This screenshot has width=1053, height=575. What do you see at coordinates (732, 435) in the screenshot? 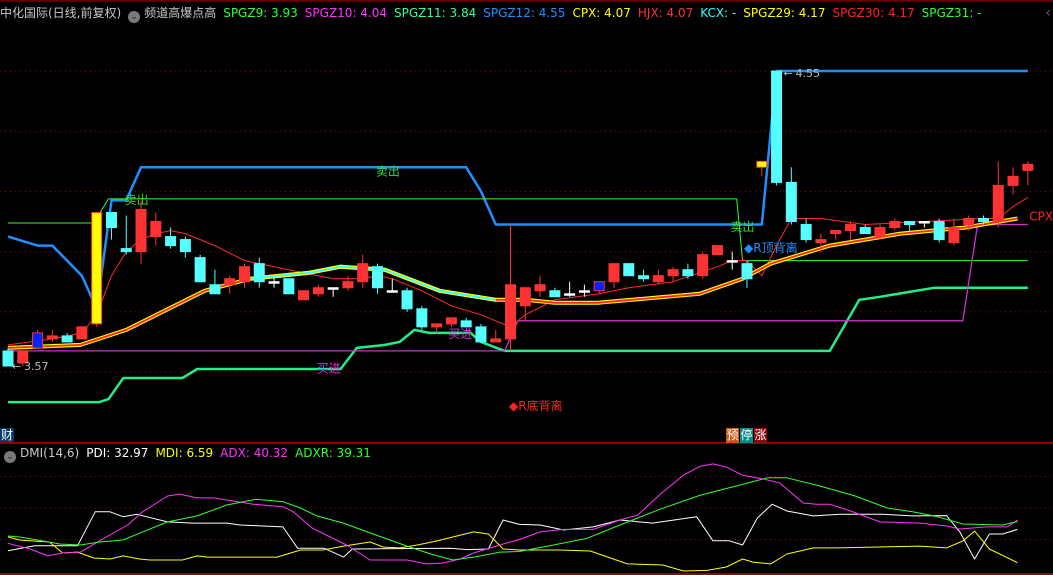
I see `status-badge: 预` at bounding box center [732, 435].